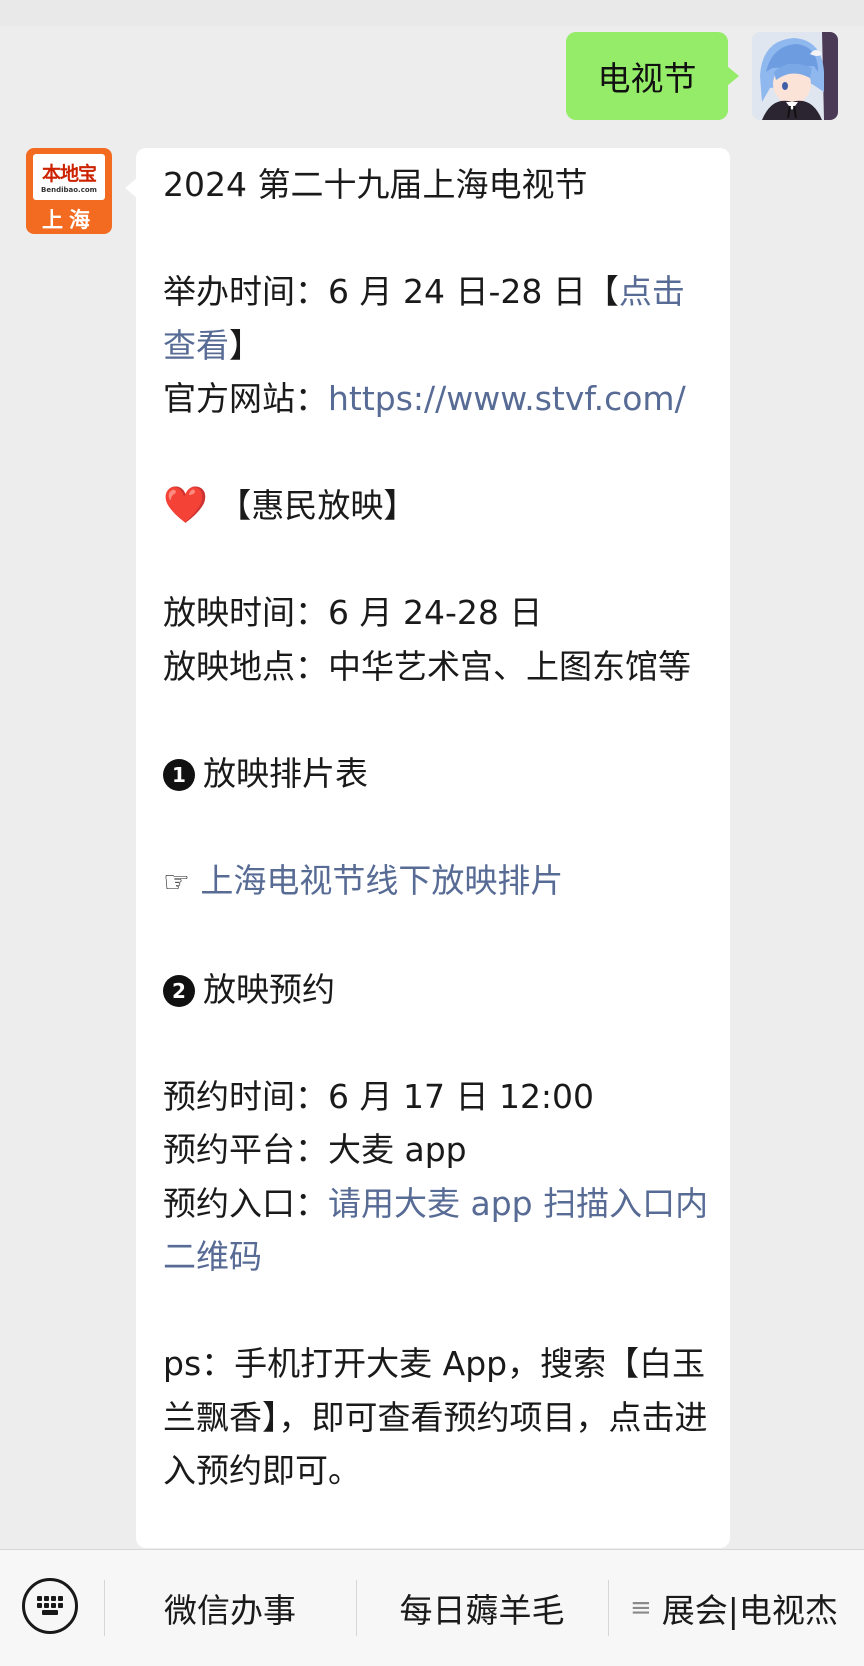 The image size is (864, 1666). Describe the element at coordinates (379, 1096) in the screenshot. I see `booking-time-line: 预约时间：6 月 17 日 12:00` at that location.